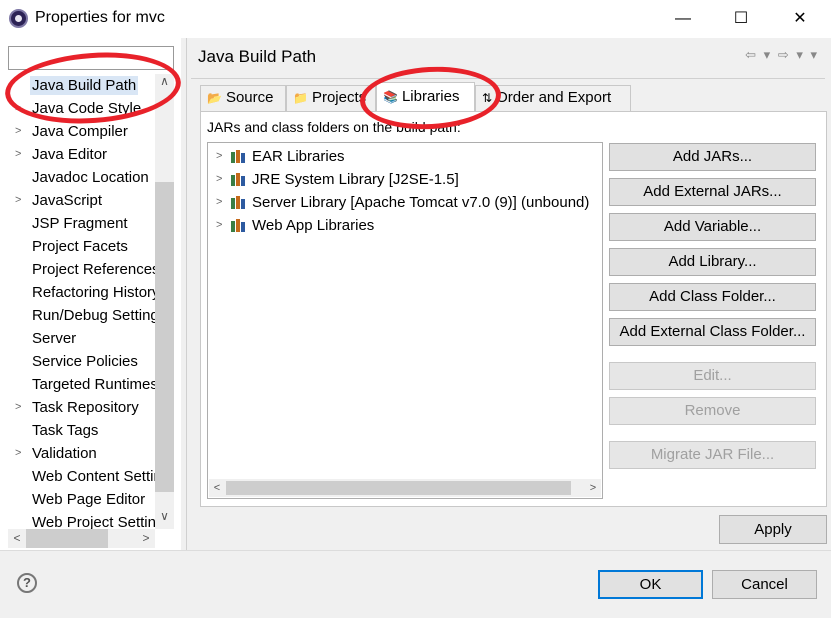 This screenshot has height=618, width=831. Describe the element at coordinates (100, 17) in the screenshot. I see `window-title: Properties for mvc` at that location.